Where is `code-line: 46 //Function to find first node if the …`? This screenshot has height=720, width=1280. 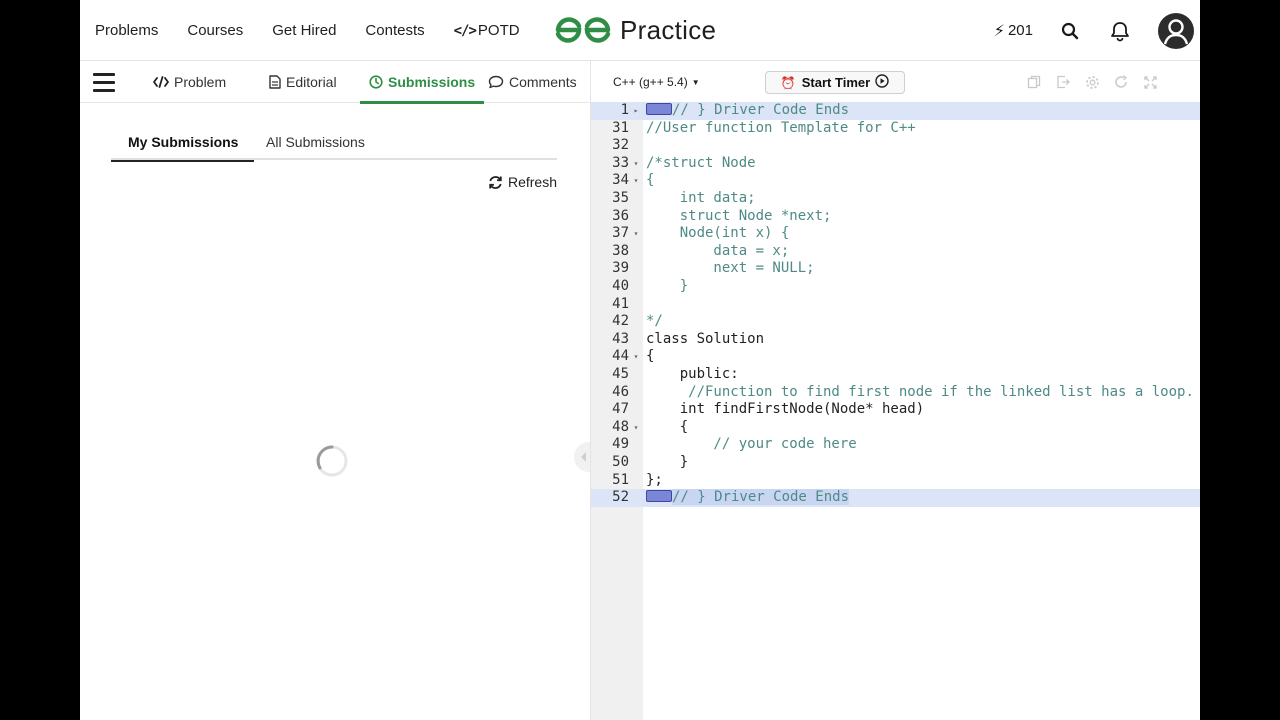
code-line: 46 //Function to find first node if the … is located at coordinates (895, 393).